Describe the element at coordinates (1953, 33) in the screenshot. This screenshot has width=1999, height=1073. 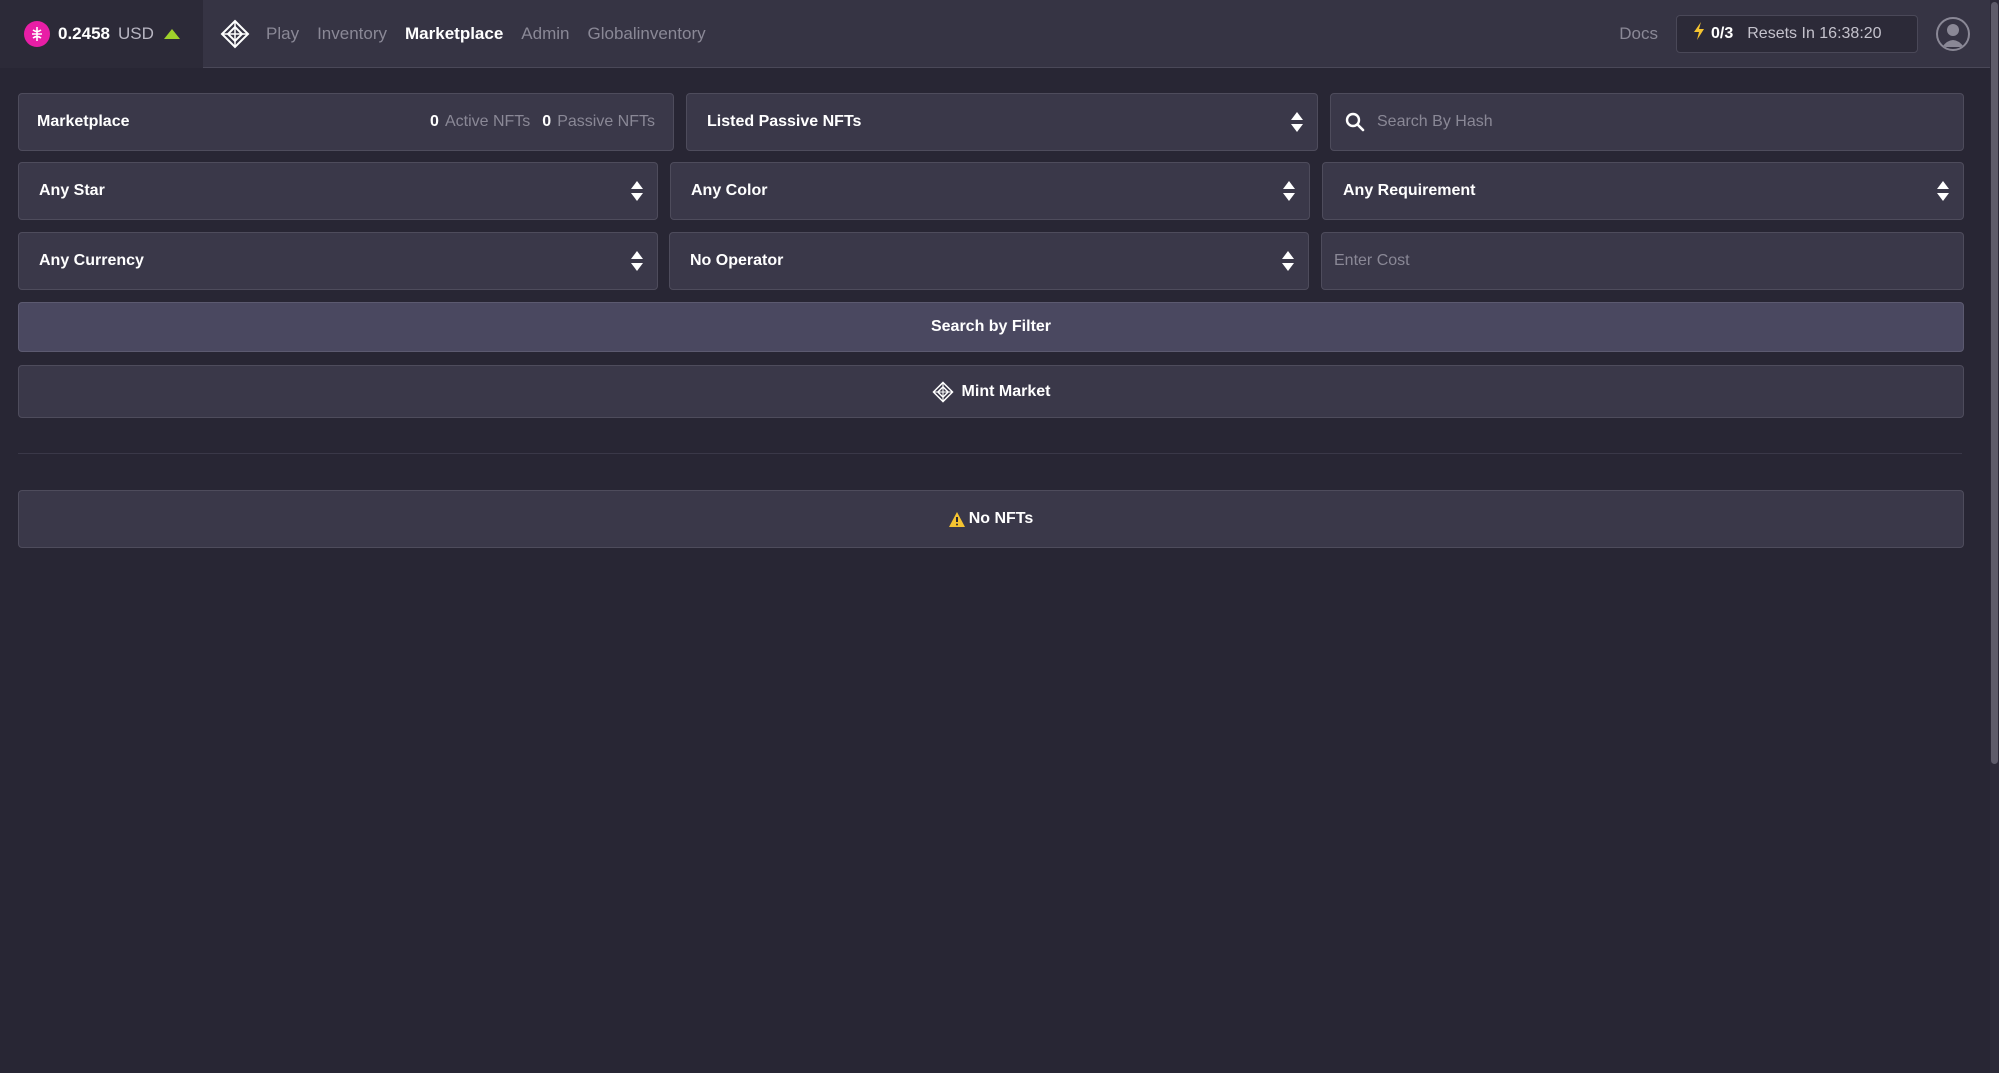
I see `avatar-icon` at that location.